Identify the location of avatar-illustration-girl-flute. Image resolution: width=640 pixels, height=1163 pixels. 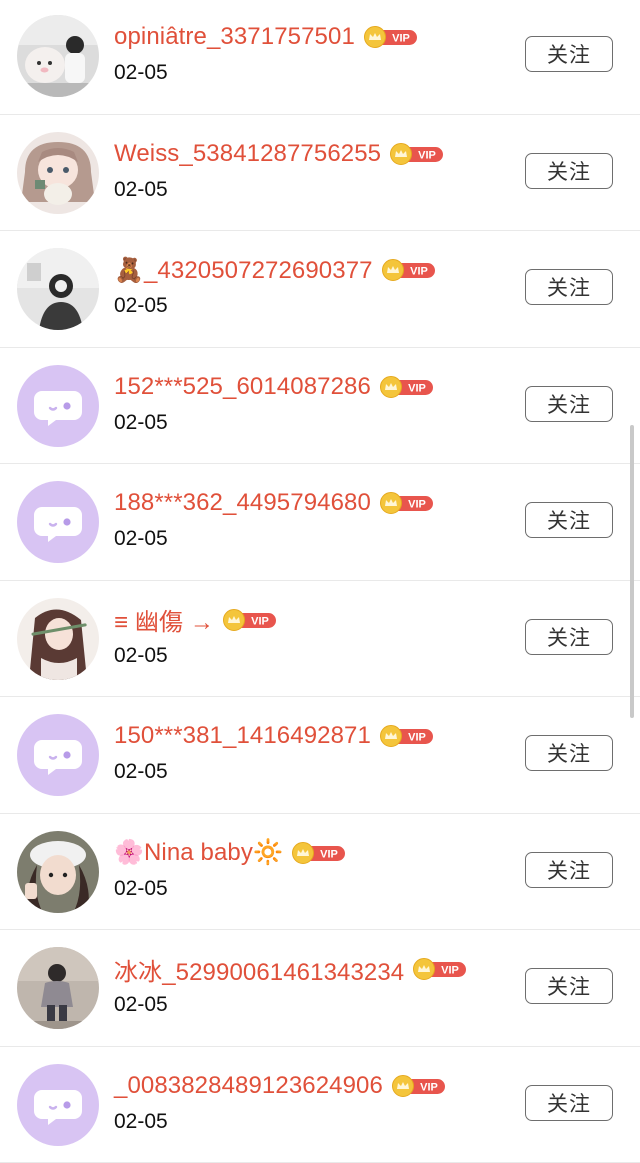
(58, 639).